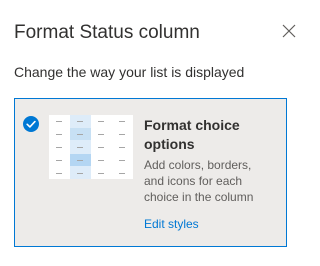 The image size is (320, 266). Describe the element at coordinates (107, 32) in the screenshot. I see `panel-title: Format Status column` at that location.